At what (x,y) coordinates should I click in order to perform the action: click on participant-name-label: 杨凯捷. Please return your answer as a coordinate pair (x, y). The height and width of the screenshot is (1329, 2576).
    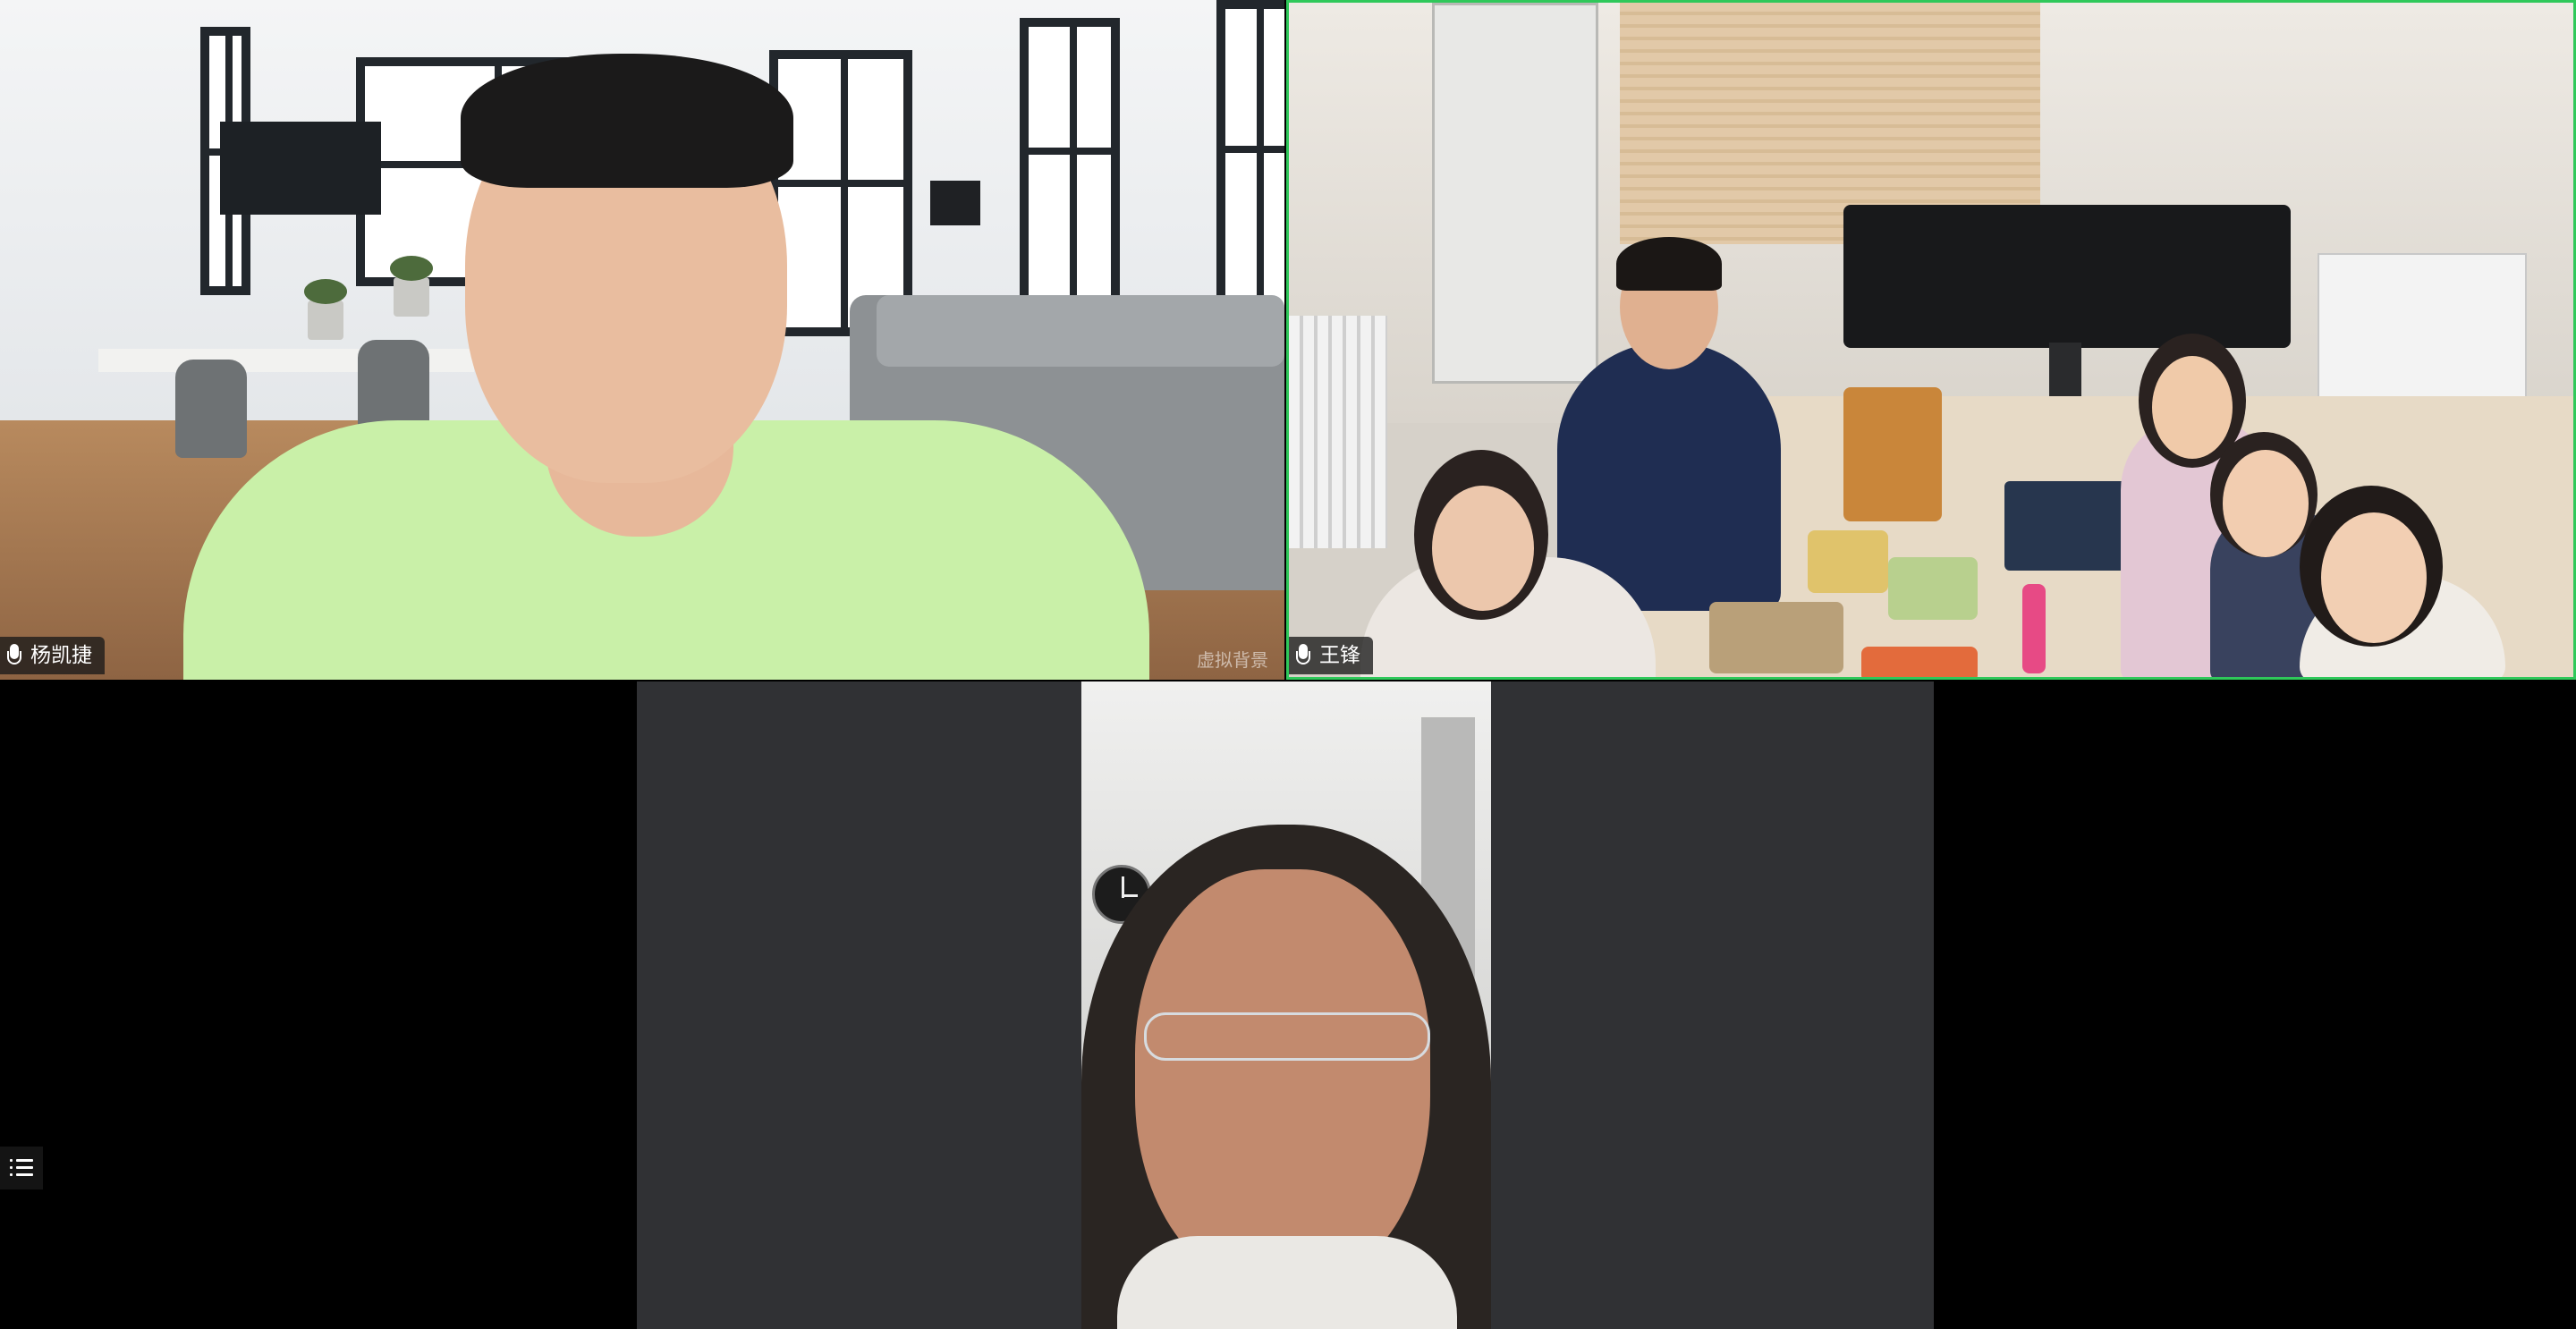
    Looking at the image, I should click on (52, 655).